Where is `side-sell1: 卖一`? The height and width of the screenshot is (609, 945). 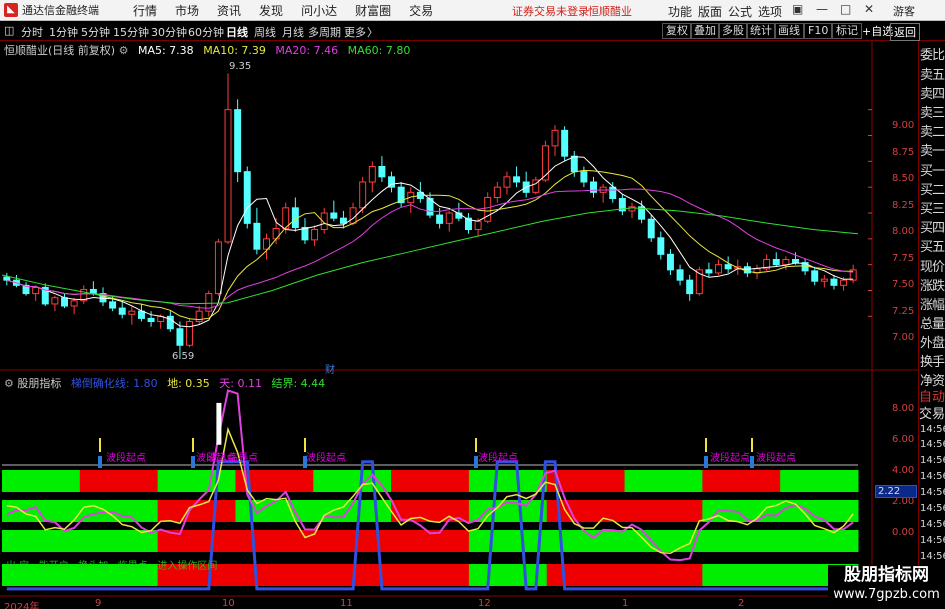 side-sell1: 卖一 is located at coordinates (932, 151).